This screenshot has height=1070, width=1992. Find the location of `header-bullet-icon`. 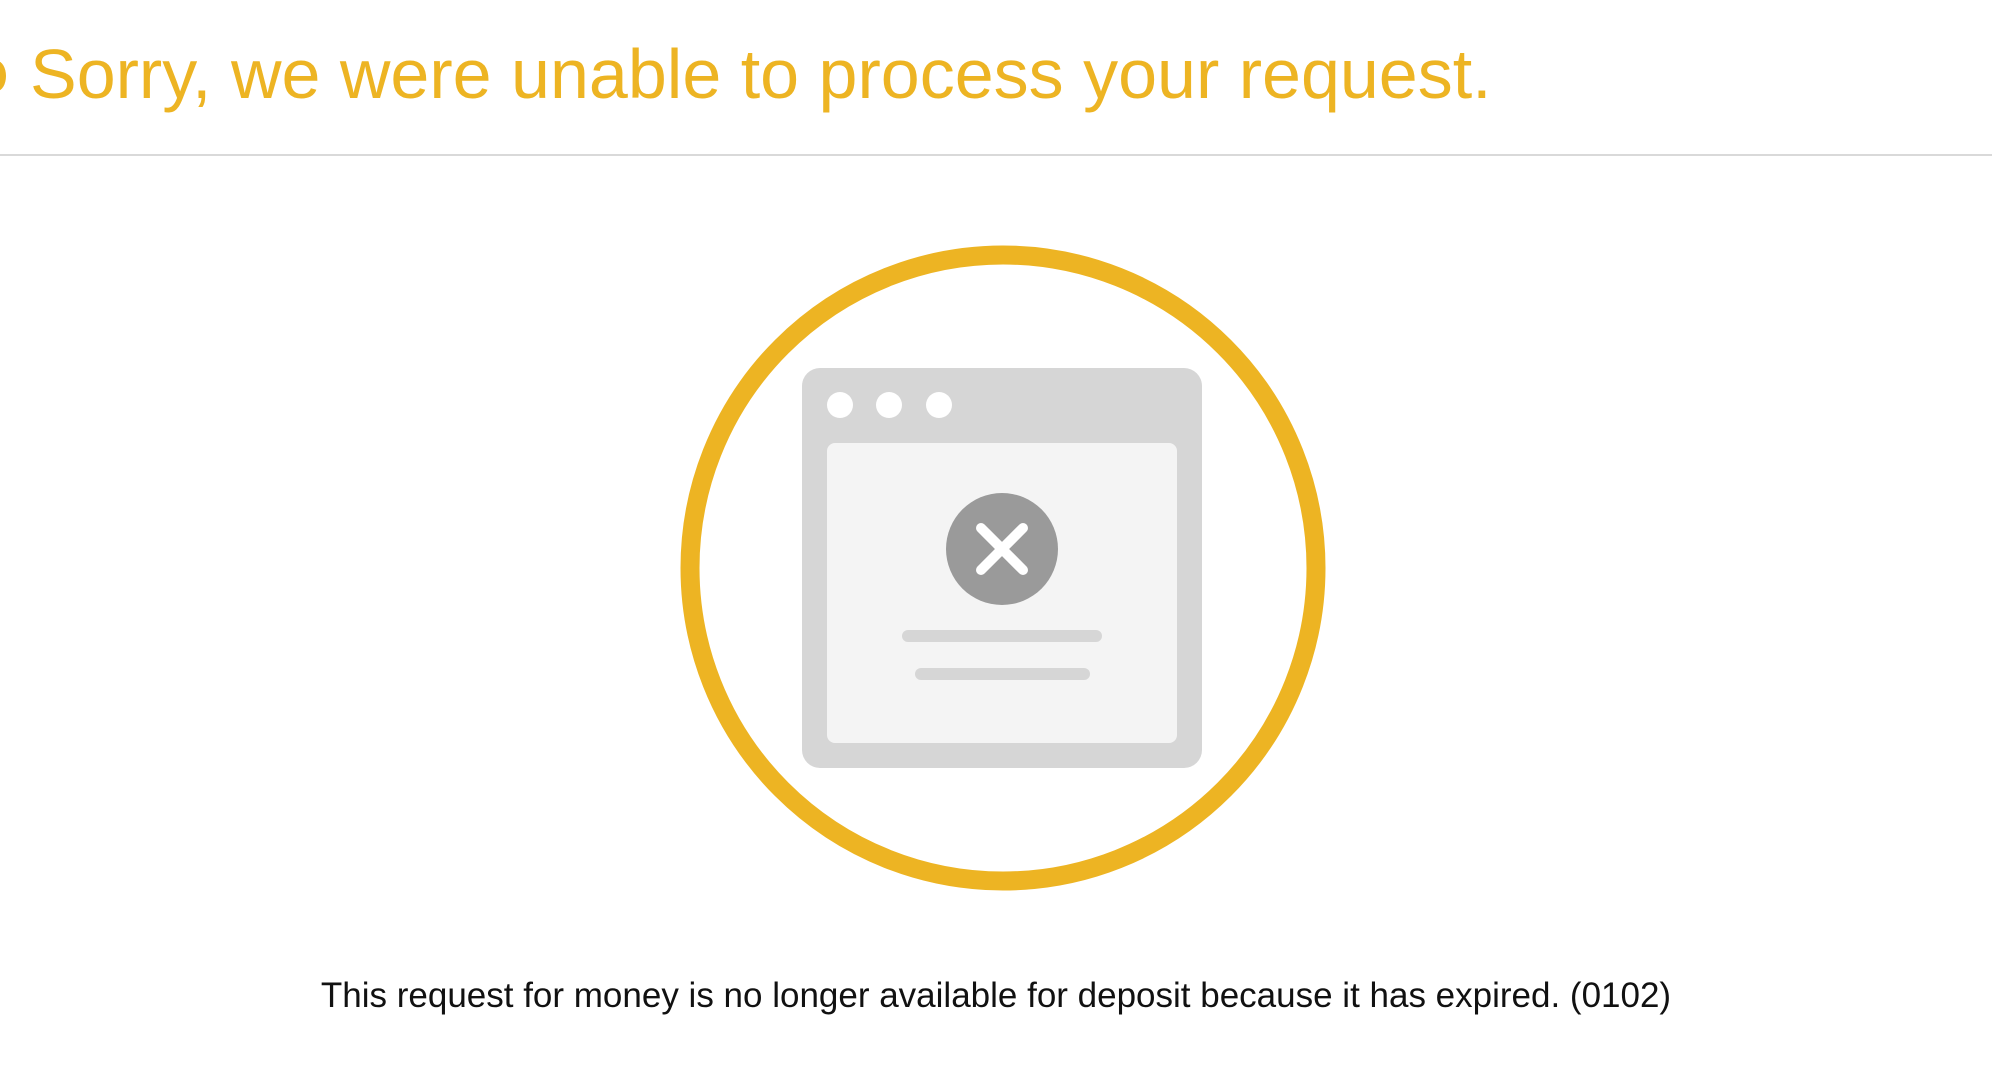

header-bullet-icon is located at coordinates (3, 76).